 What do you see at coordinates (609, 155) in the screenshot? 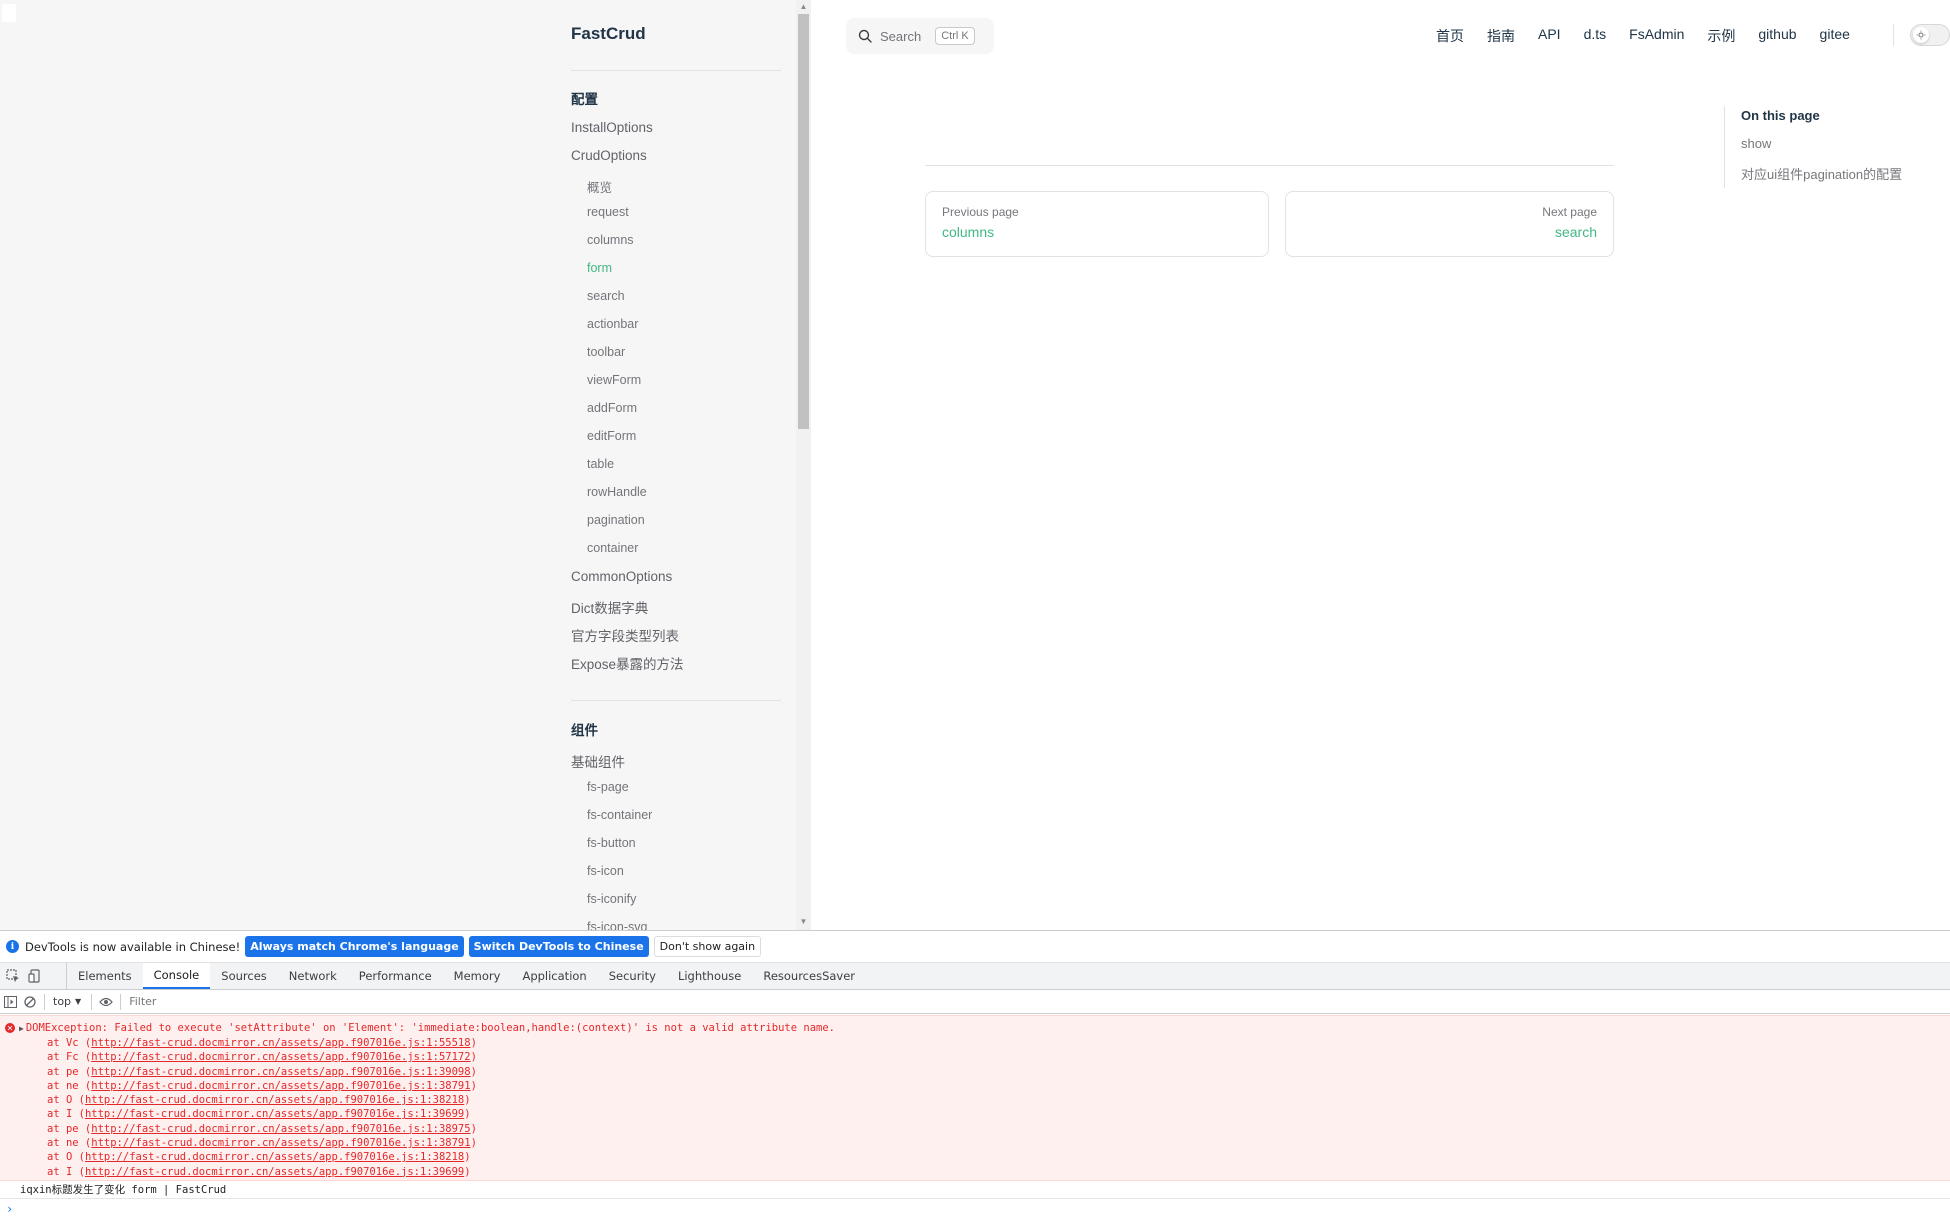
I see `sidebar-item-crudoptions: CrudOptions` at bounding box center [609, 155].